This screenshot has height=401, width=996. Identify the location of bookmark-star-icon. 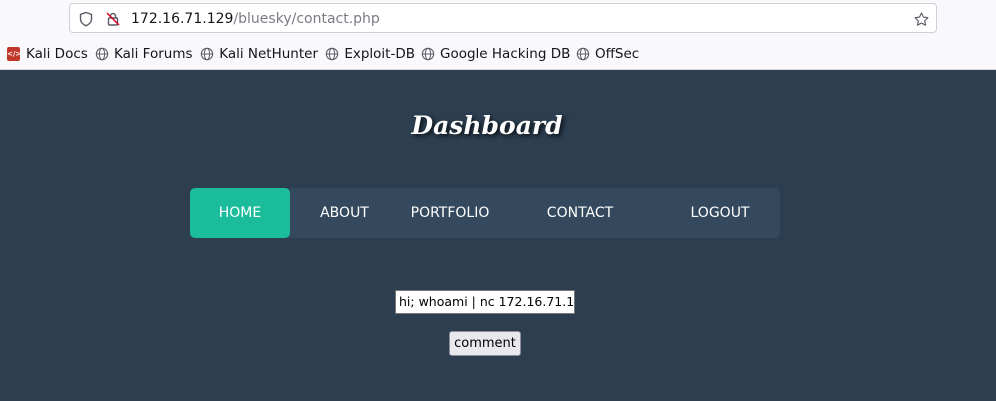
(921, 19).